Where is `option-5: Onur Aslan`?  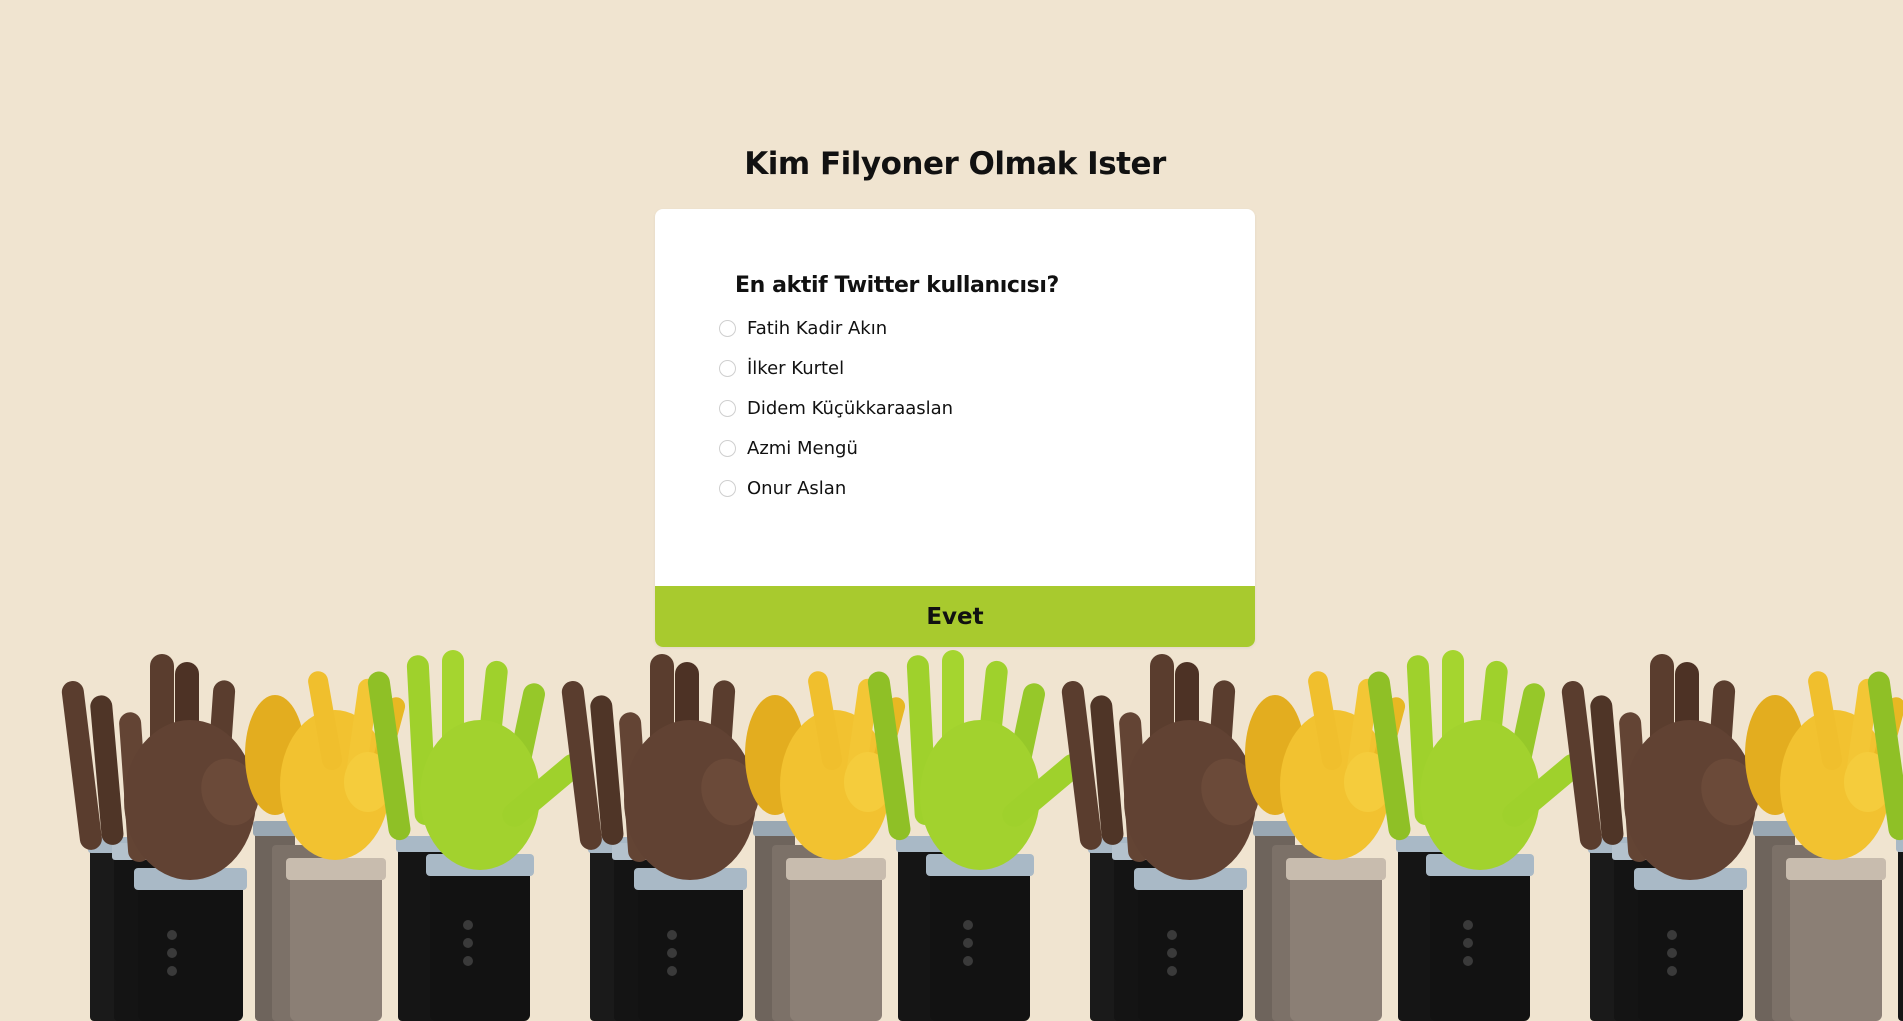
option-5: Onur Aslan is located at coordinates (836, 497).